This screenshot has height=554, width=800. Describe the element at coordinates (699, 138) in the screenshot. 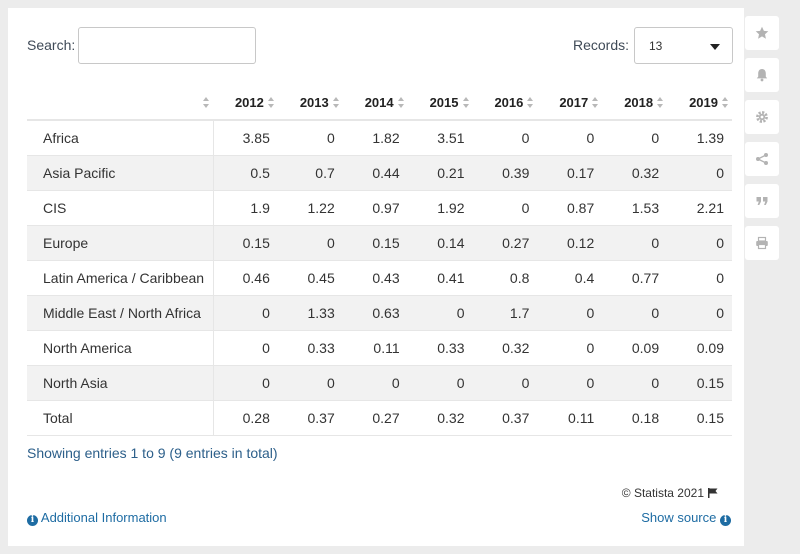

I see `table-cell: 1.39` at that location.